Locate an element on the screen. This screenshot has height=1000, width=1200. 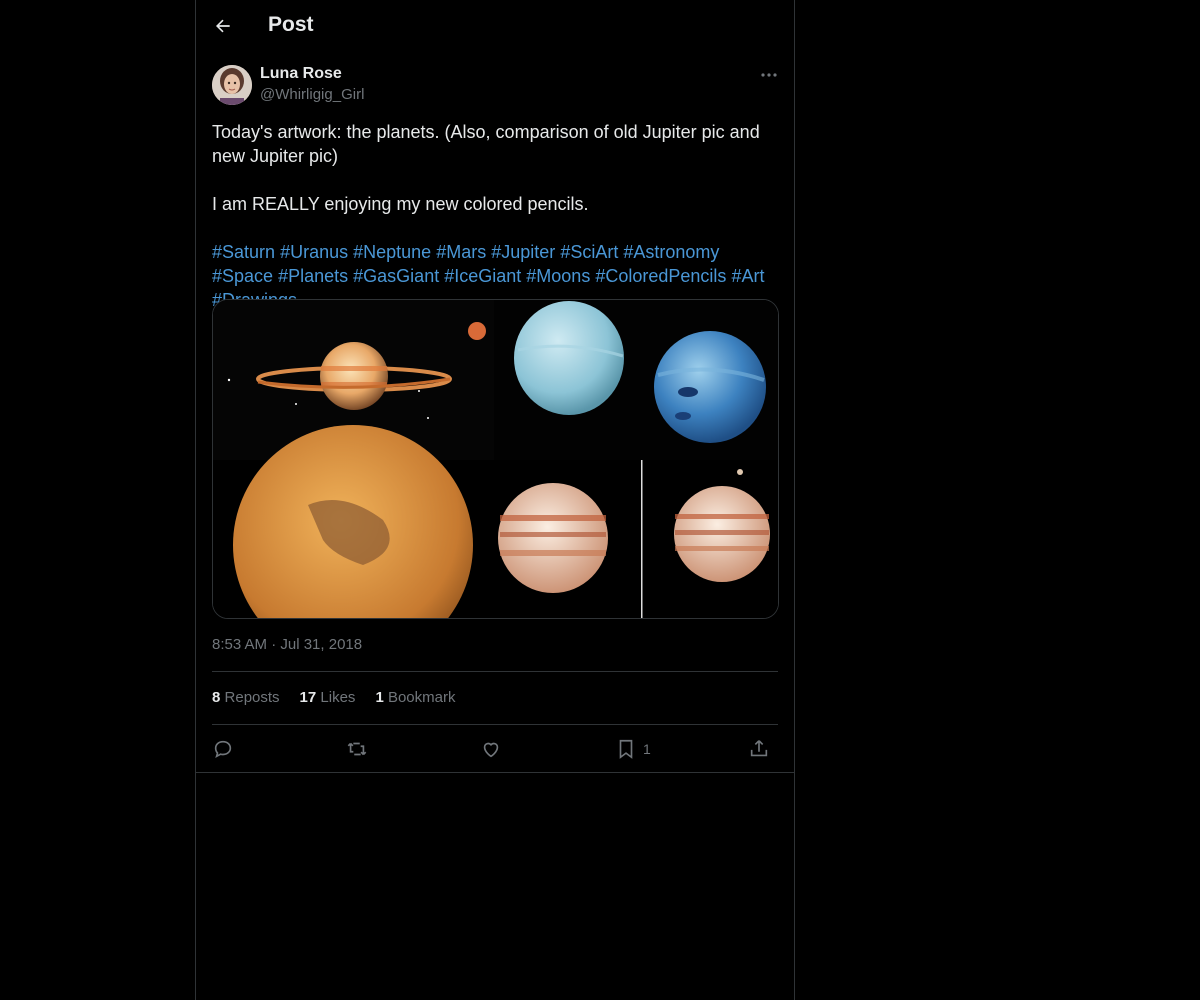
heart-icon is located at coordinates (491, 750).